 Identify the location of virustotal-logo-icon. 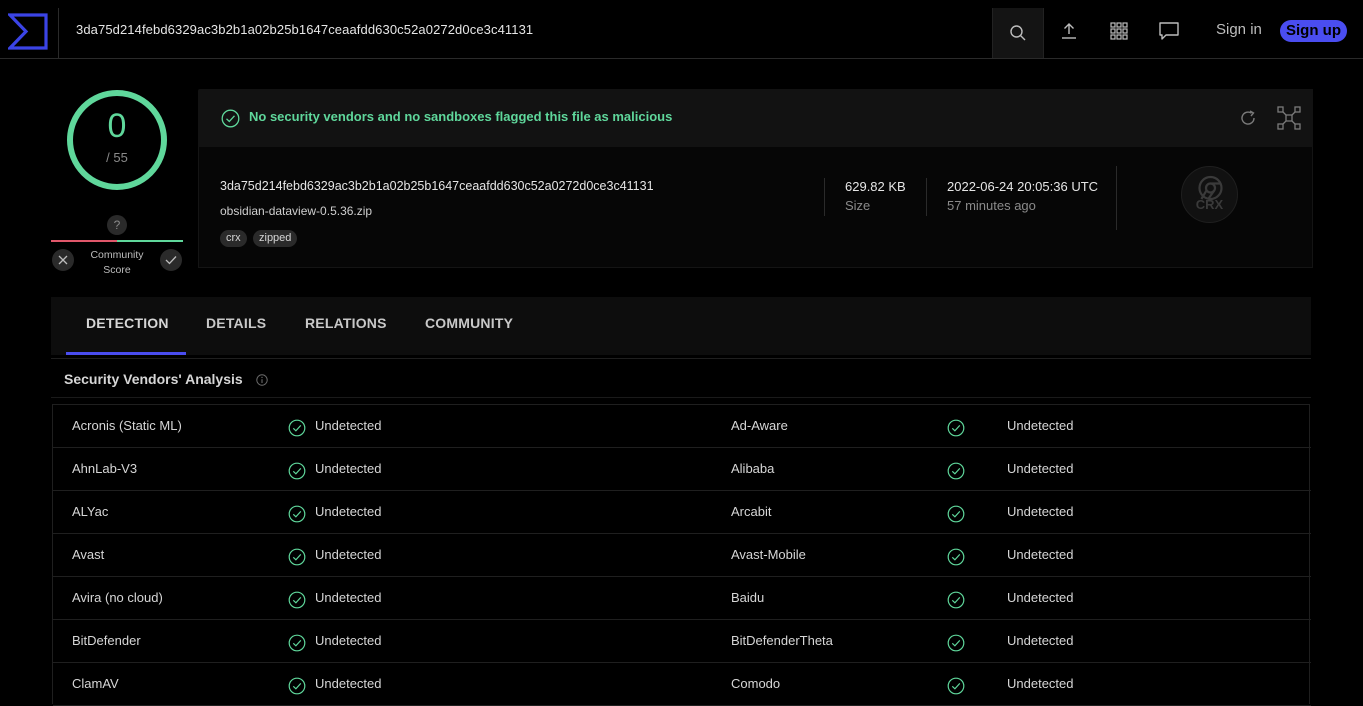
(28, 31).